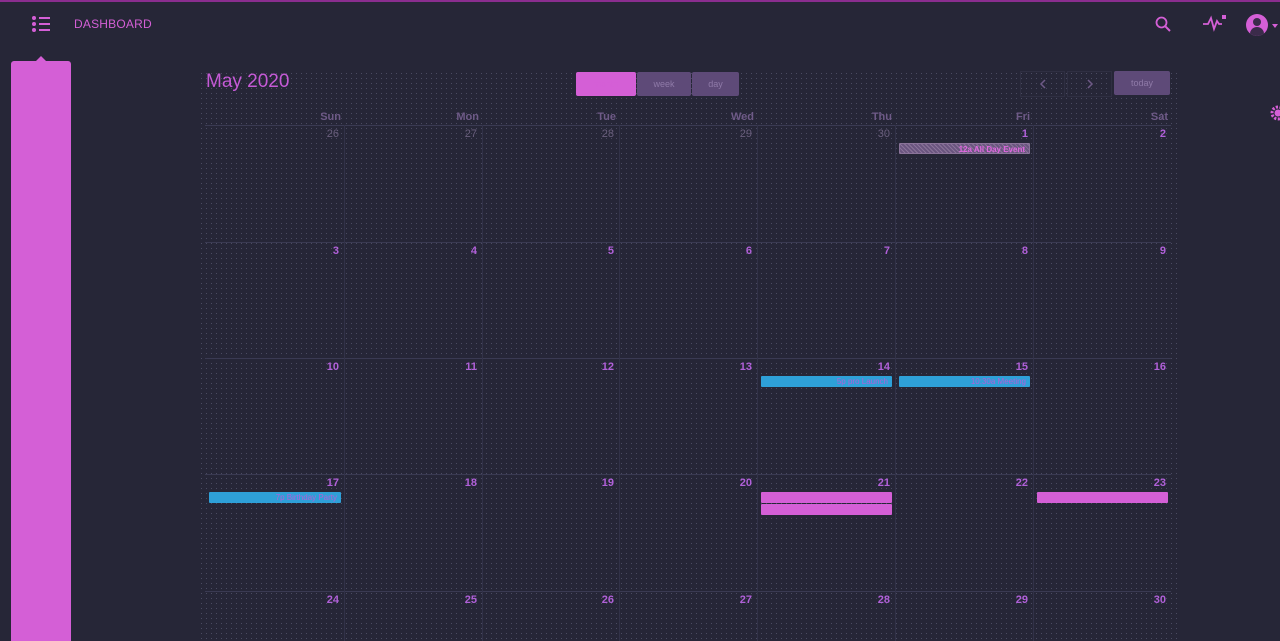 The height and width of the screenshot is (641, 1280). I want to click on day-view-button: day, so click(715, 84).